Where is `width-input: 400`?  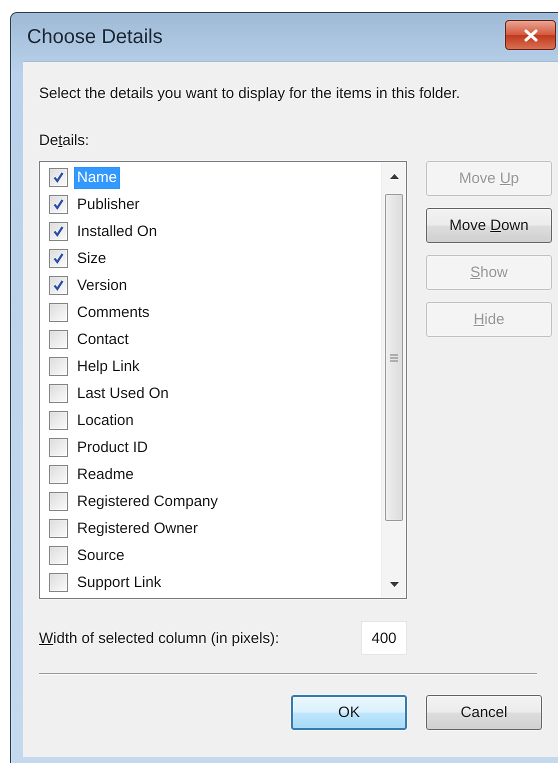 width-input: 400 is located at coordinates (384, 638).